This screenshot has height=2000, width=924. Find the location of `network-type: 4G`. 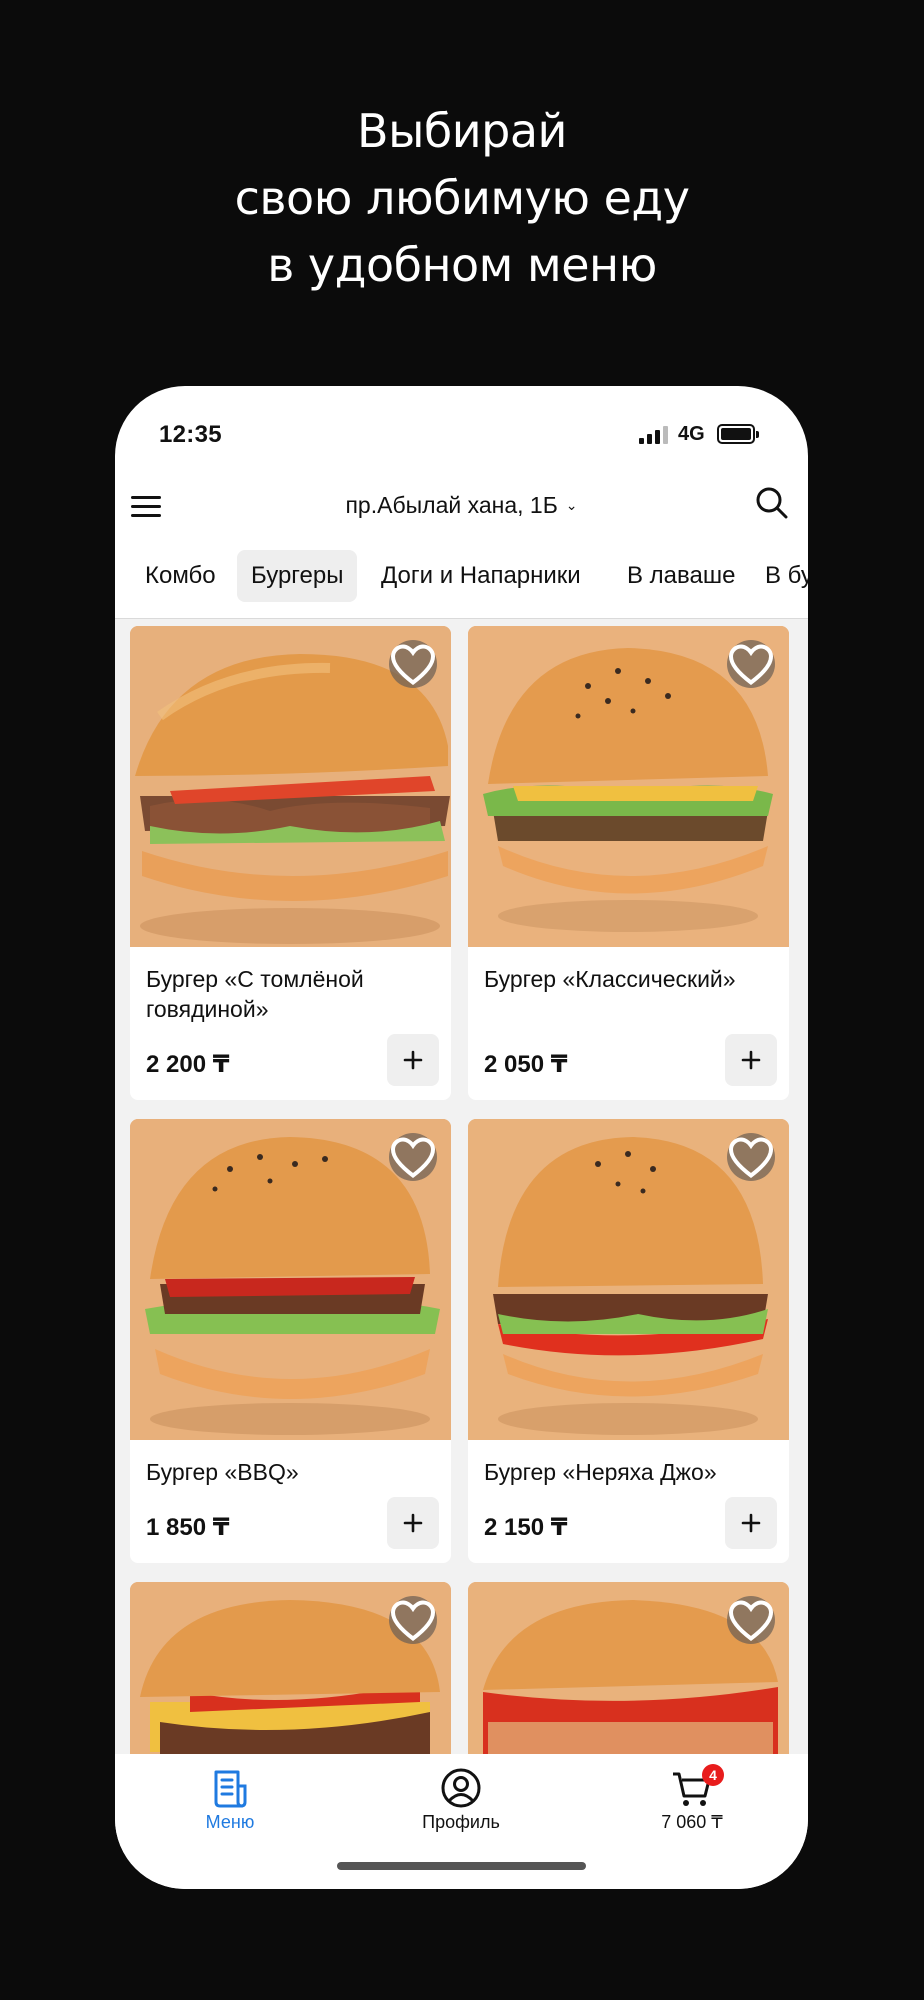

network-type: 4G is located at coordinates (691, 434).